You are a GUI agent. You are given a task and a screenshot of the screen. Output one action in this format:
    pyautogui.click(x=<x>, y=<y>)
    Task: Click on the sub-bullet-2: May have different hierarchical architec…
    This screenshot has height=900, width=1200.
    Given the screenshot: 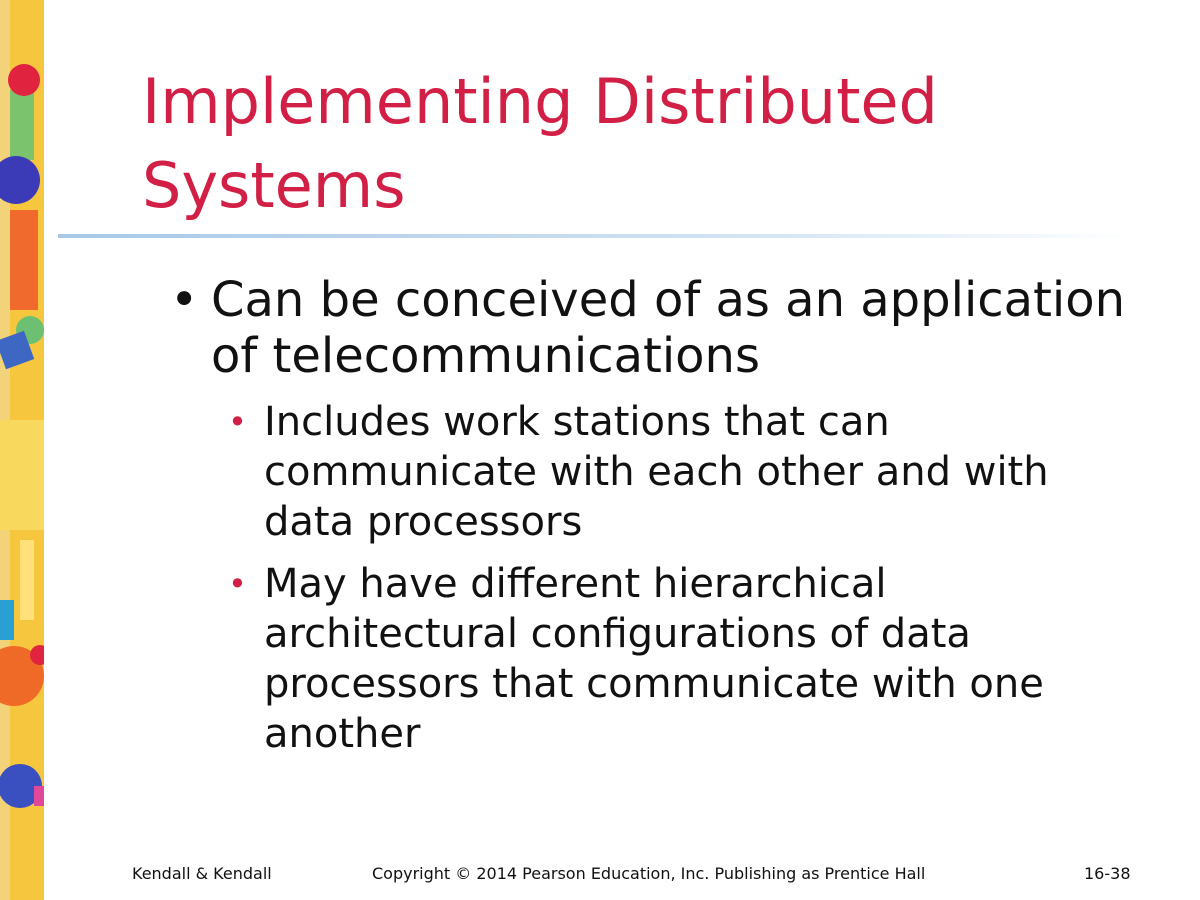 What is the action you would take?
    pyautogui.click(x=654, y=659)
    